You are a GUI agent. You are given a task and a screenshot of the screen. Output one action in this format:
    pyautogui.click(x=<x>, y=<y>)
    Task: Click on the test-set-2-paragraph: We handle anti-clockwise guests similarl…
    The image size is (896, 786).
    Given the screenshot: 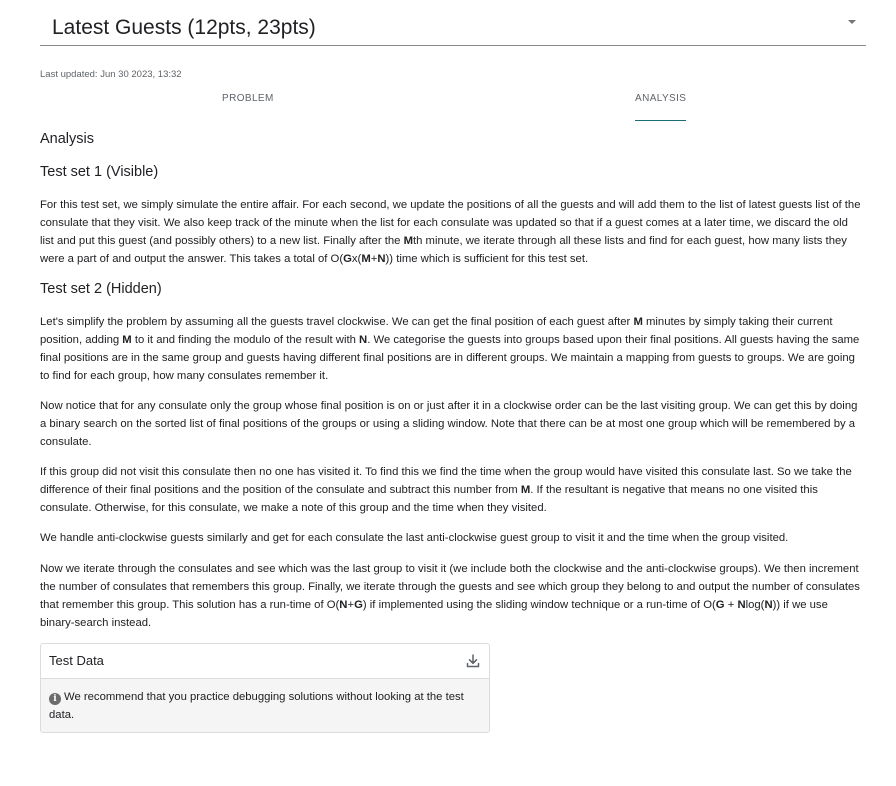 What is the action you would take?
    pyautogui.click(x=414, y=538)
    